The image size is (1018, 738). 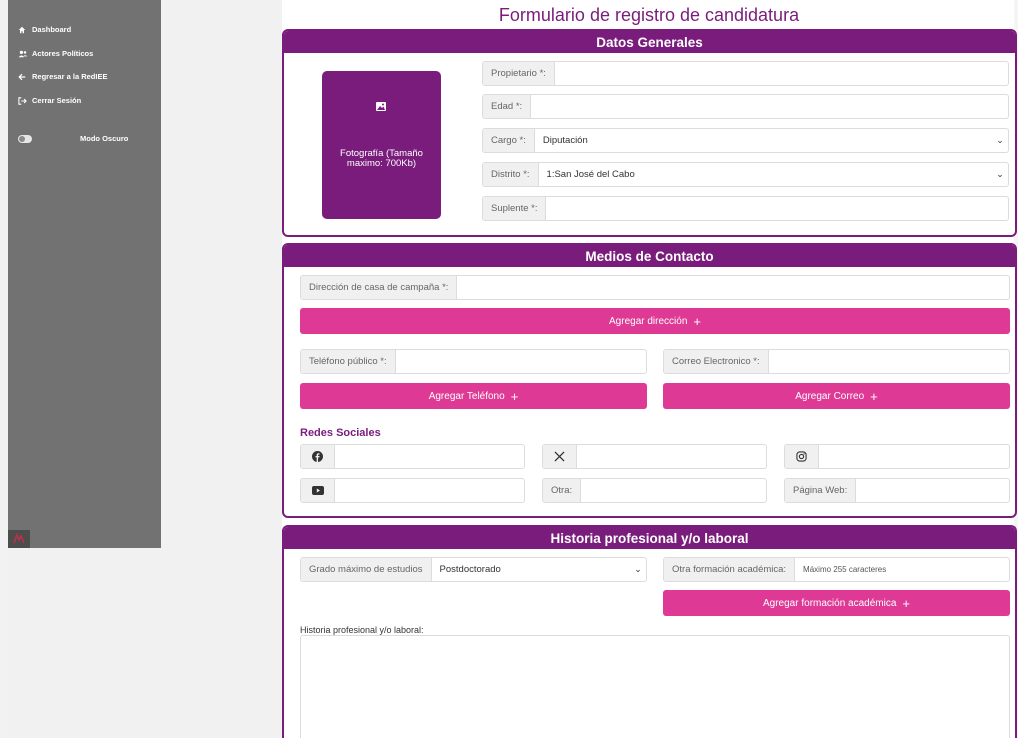 I want to click on sidebar-item-cerrar-sesion: Cerrar Sesión, so click(x=49, y=100).